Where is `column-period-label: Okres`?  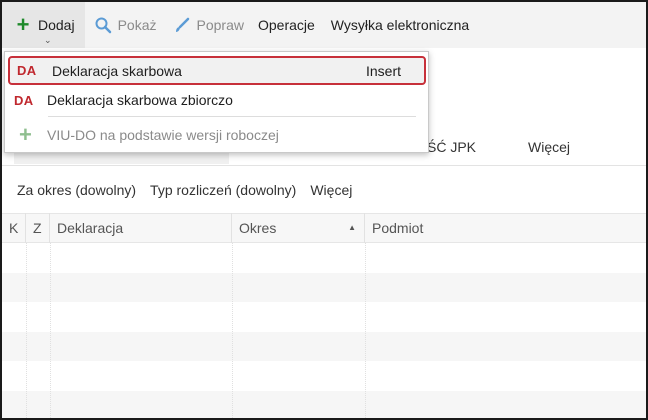
column-period-label: Okres is located at coordinates (258, 228).